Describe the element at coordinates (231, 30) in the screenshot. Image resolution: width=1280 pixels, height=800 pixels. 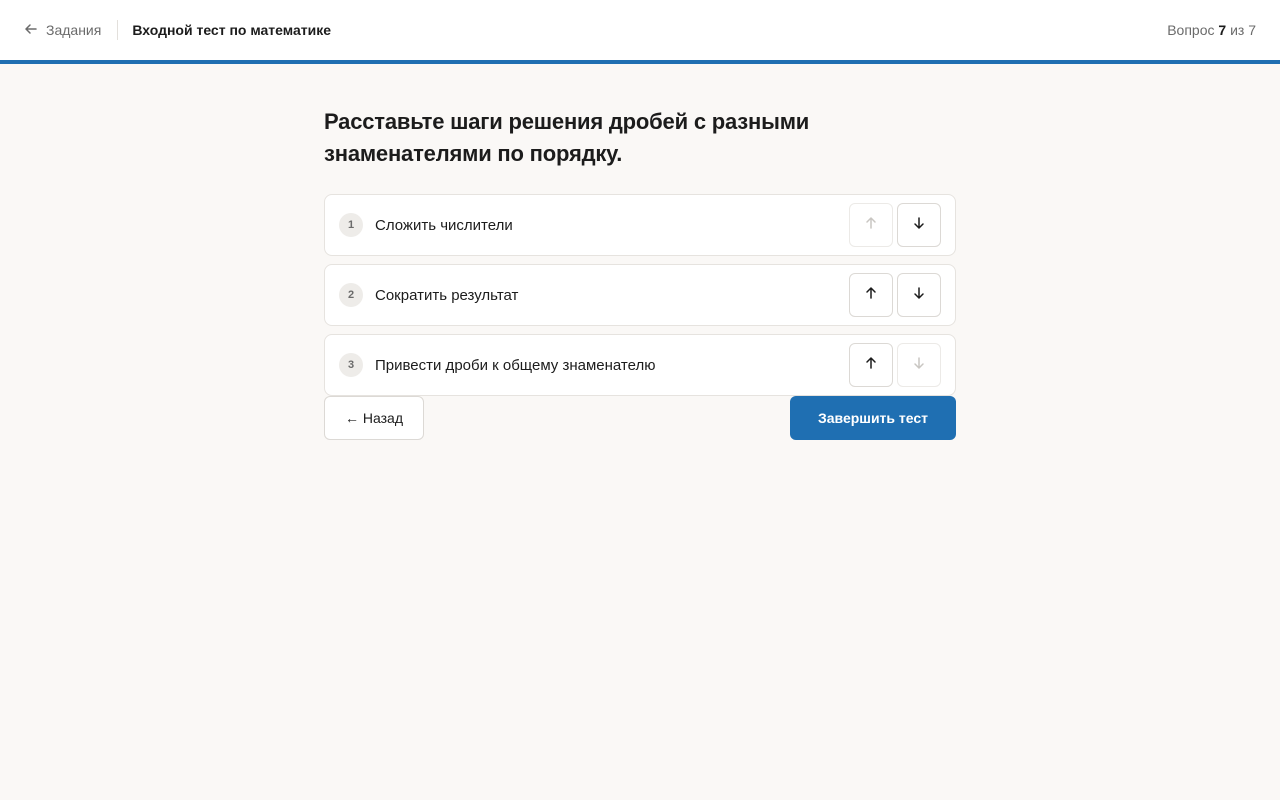
I see `test-title: Входной тест по математике` at that location.